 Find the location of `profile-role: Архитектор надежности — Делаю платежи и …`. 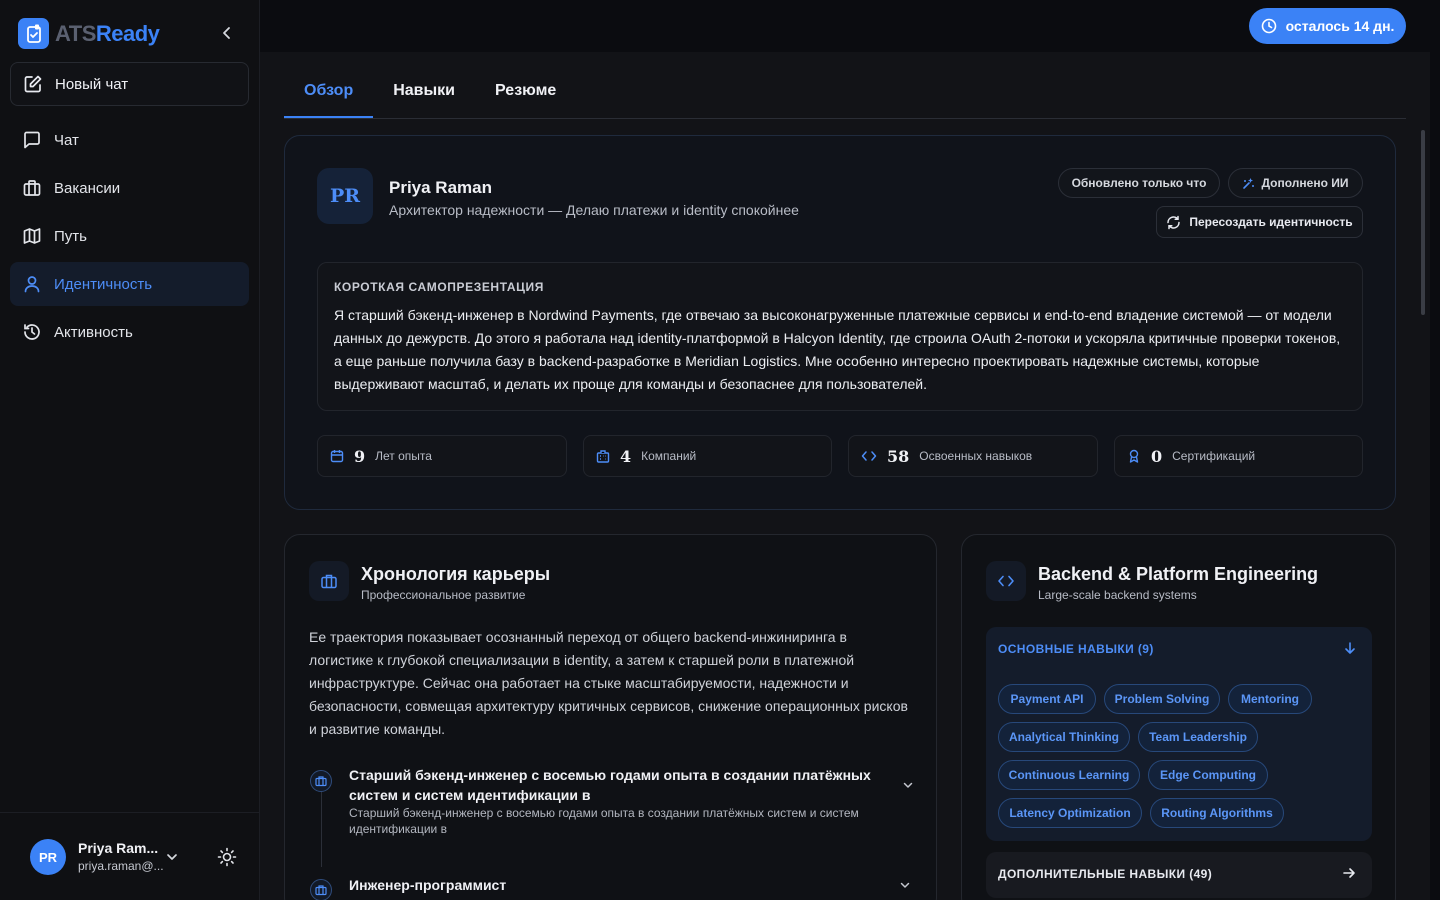

profile-role: Архитектор надежности — Делаю платежи и … is located at coordinates (594, 210).